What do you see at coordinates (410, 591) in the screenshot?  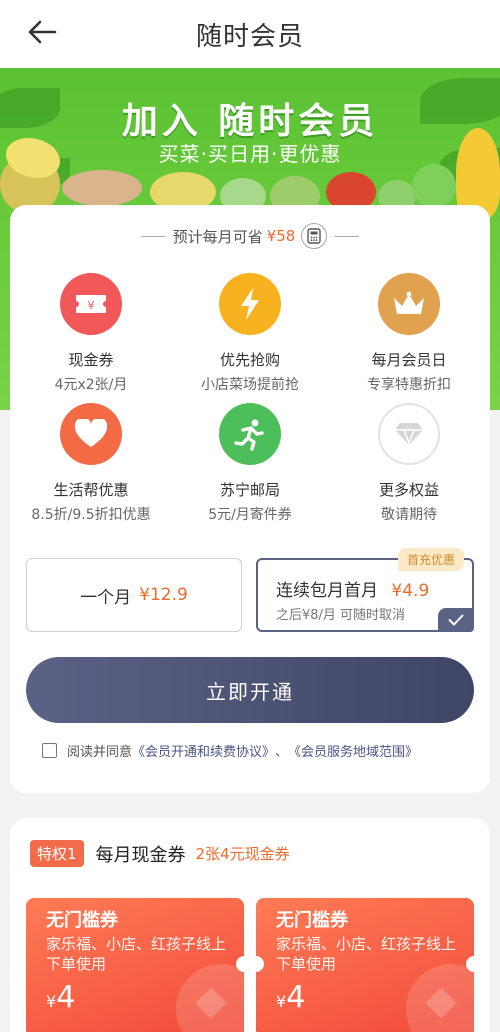 I see `plan-price: ¥4.9` at bounding box center [410, 591].